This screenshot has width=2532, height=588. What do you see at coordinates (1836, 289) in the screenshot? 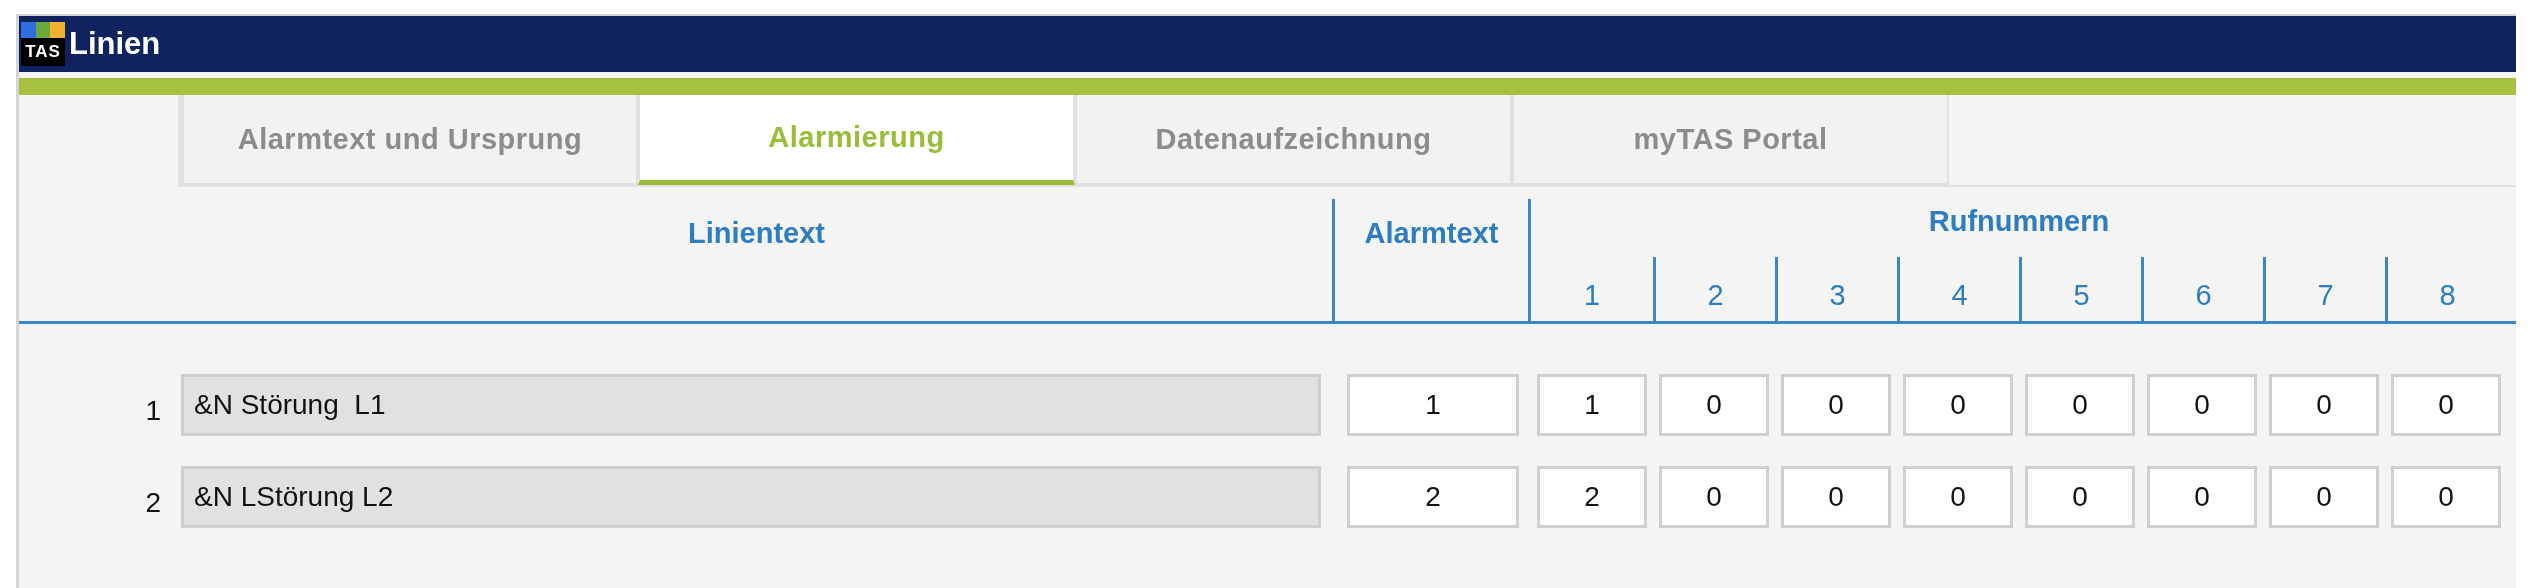
I see `column-header: 3` at bounding box center [1836, 289].